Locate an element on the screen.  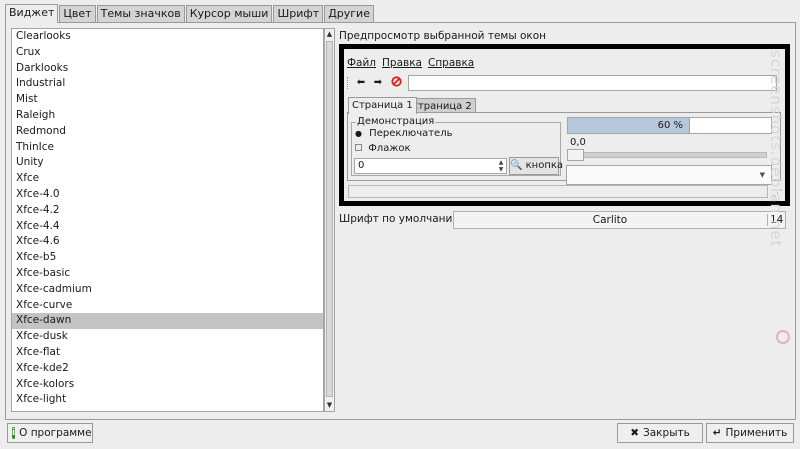
menu-help: Справка is located at coordinates (451, 63).